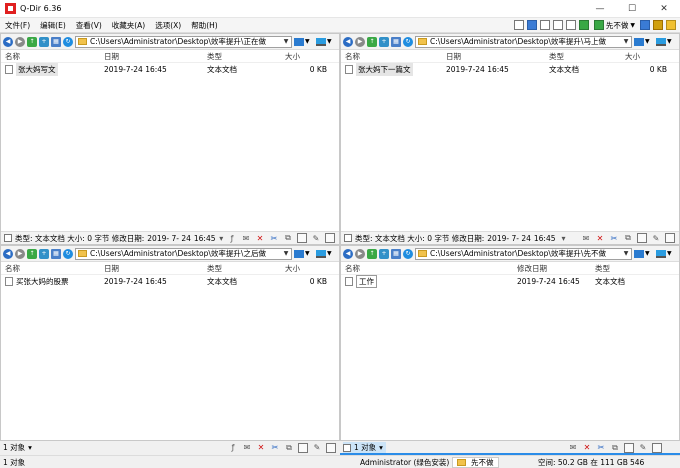 The image size is (680, 468). Describe the element at coordinates (128, 25) in the screenshot. I see `menu-favorites: 收藏夹(A)` at that location.